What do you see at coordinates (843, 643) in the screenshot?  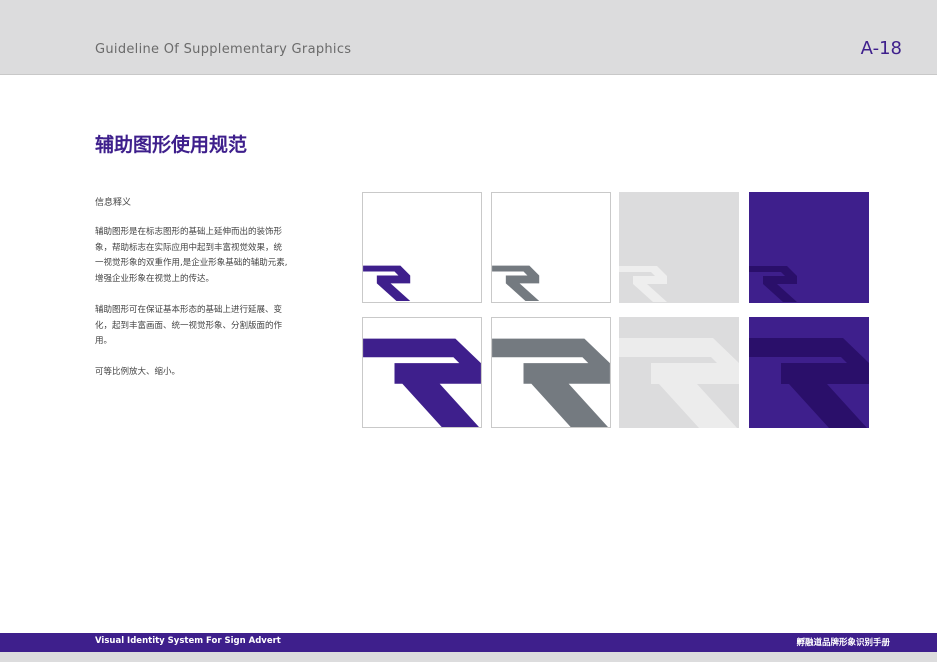 I see `footer-right-text: 孵融道品牌形象识别手册` at bounding box center [843, 643].